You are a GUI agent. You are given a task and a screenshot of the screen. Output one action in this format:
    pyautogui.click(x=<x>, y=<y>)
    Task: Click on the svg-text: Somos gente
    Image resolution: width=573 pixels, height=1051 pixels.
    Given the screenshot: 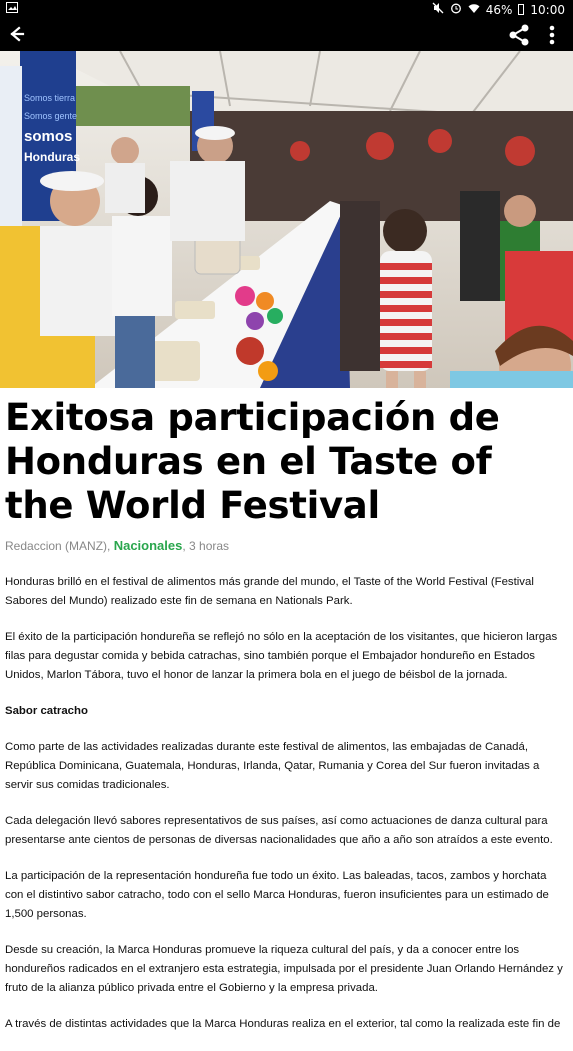 What is the action you would take?
    pyautogui.click(x=50, y=116)
    